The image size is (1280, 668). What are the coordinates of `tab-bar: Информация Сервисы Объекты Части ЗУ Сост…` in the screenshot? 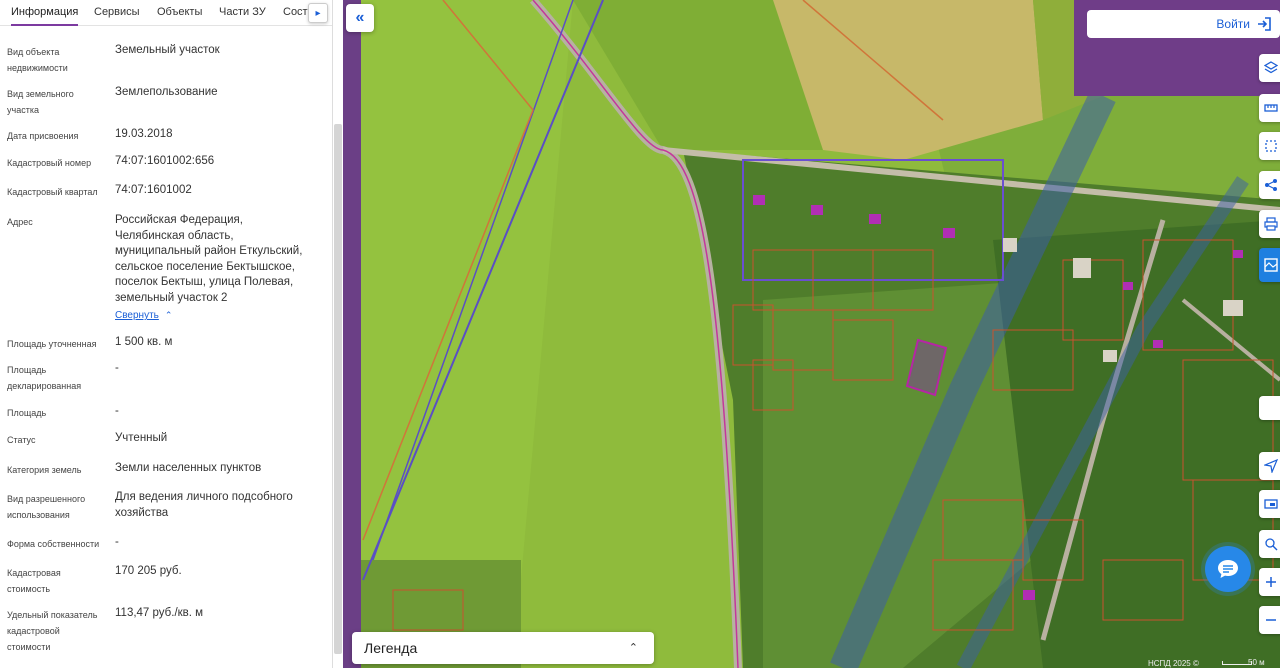 It's located at (166, 13).